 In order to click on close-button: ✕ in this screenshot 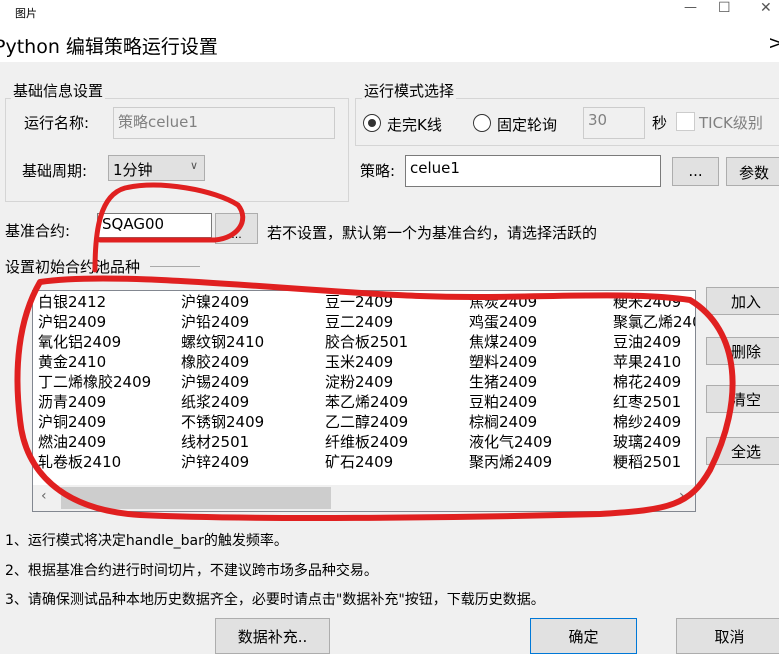, I will do `click(766, 8)`.